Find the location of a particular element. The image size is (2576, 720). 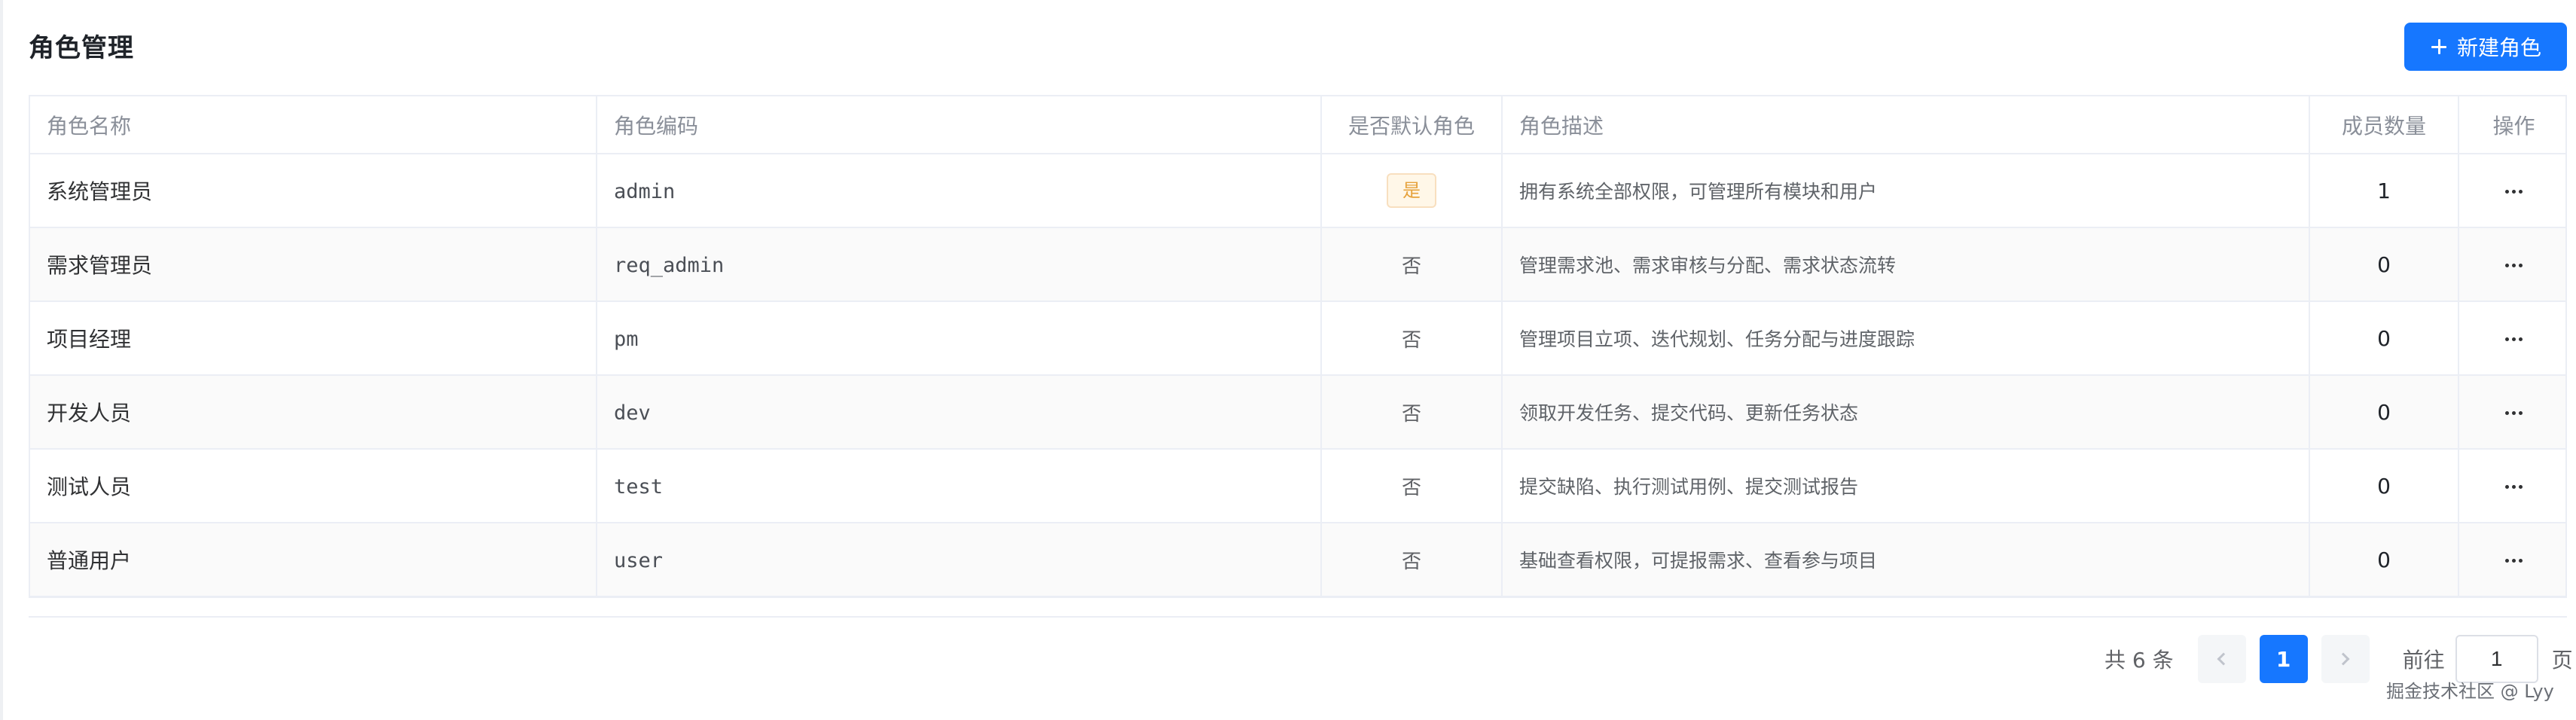

column-header-is-default: 是否默认角色 is located at coordinates (1412, 125).